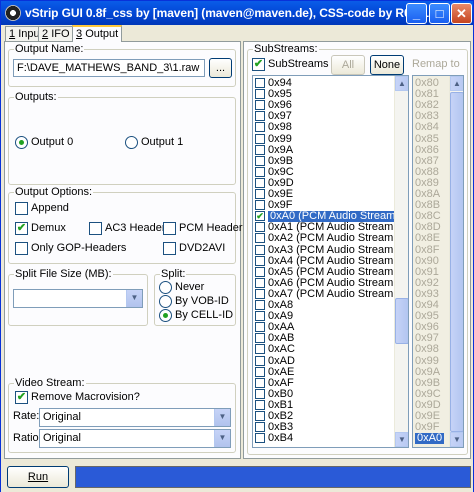 The height and width of the screenshot is (492, 474). Describe the element at coordinates (258, 64) in the screenshot. I see `substreams-checkbox: ✔` at that location.